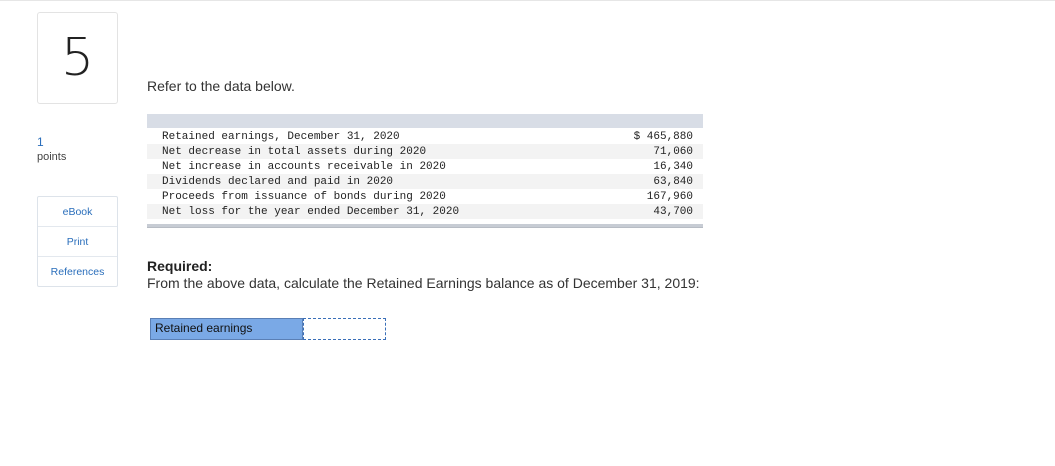 Image resolution: width=1055 pixels, height=466 pixels. Describe the element at coordinates (40, 142) in the screenshot. I see `points-value: 1` at that location.